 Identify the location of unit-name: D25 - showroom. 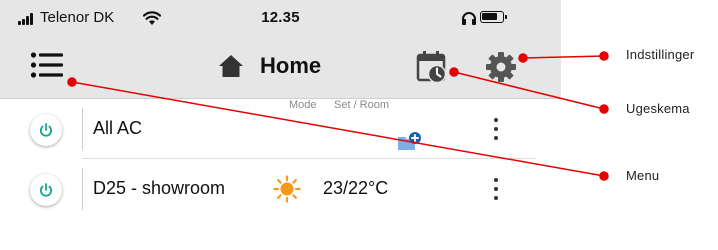
(159, 188).